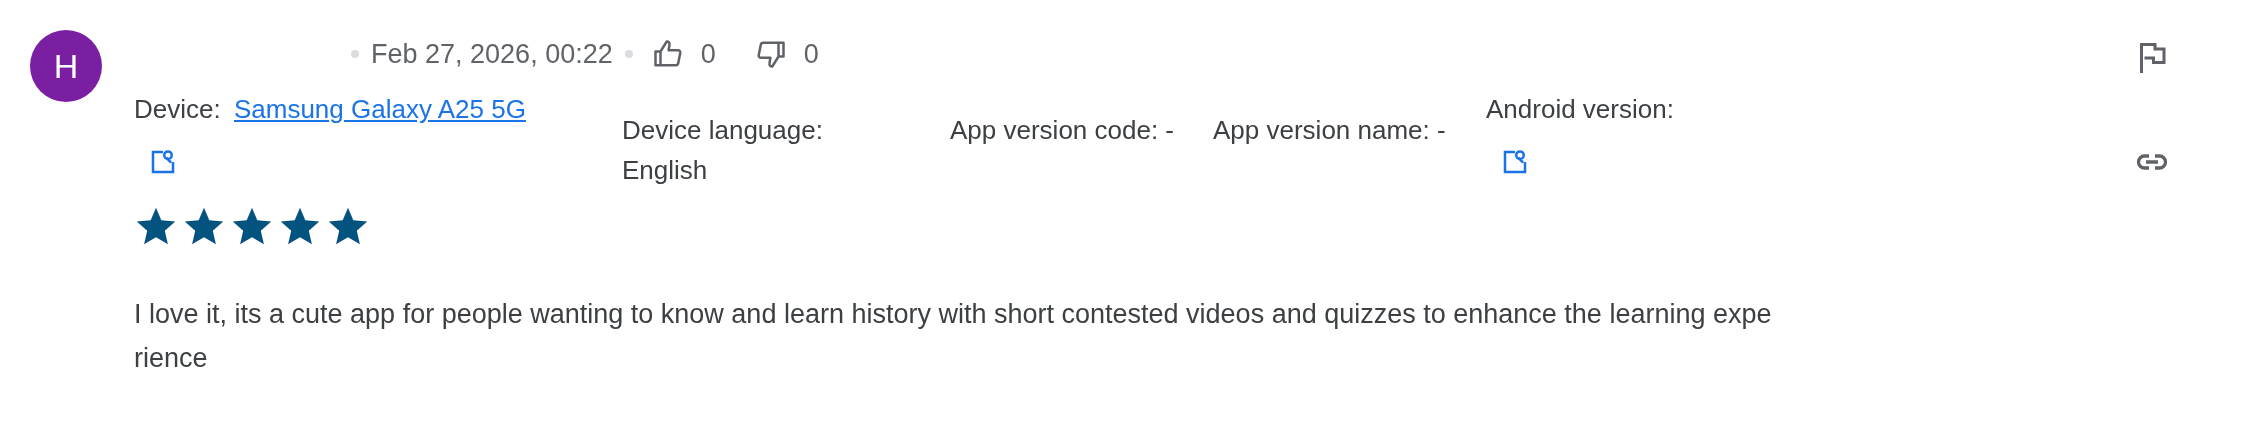 Image resolution: width=2246 pixels, height=443 pixels. I want to click on detail-text: App version code: -, so click(1062, 130).